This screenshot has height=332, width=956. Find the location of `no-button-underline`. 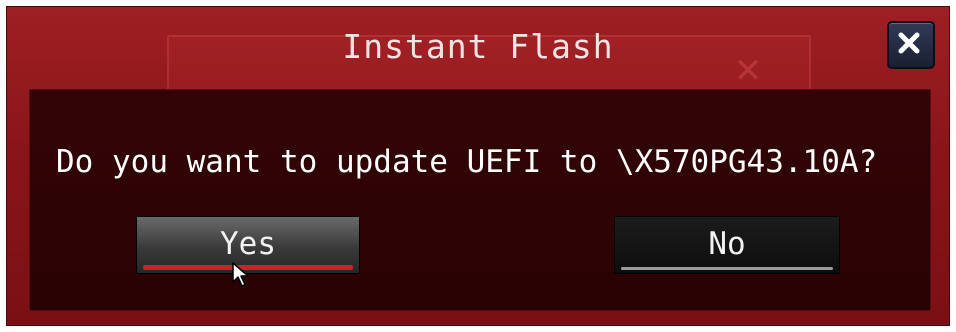

no-button-underline is located at coordinates (727, 268).